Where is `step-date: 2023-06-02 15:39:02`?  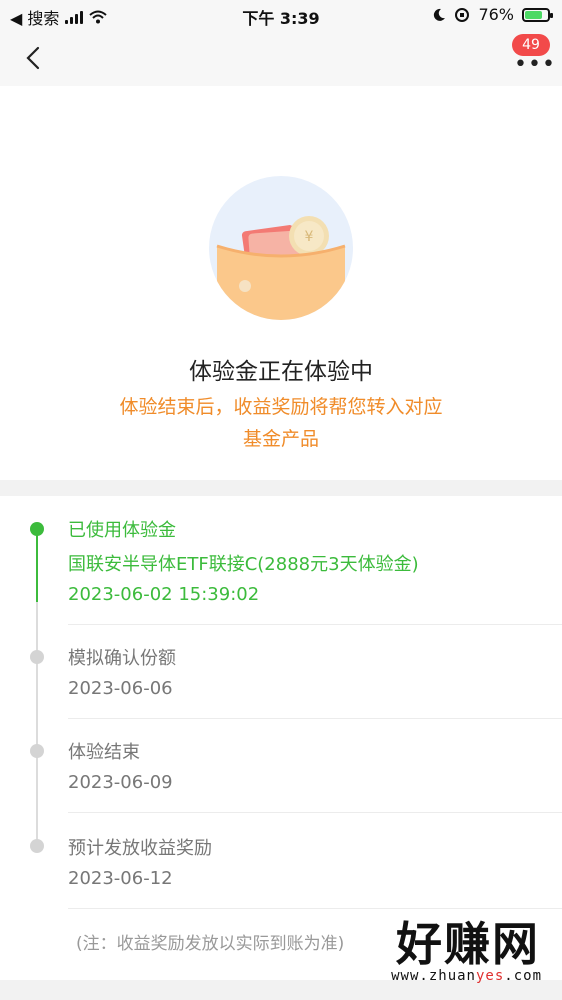 step-date: 2023-06-02 15:39:02 is located at coordinates (164, 594).